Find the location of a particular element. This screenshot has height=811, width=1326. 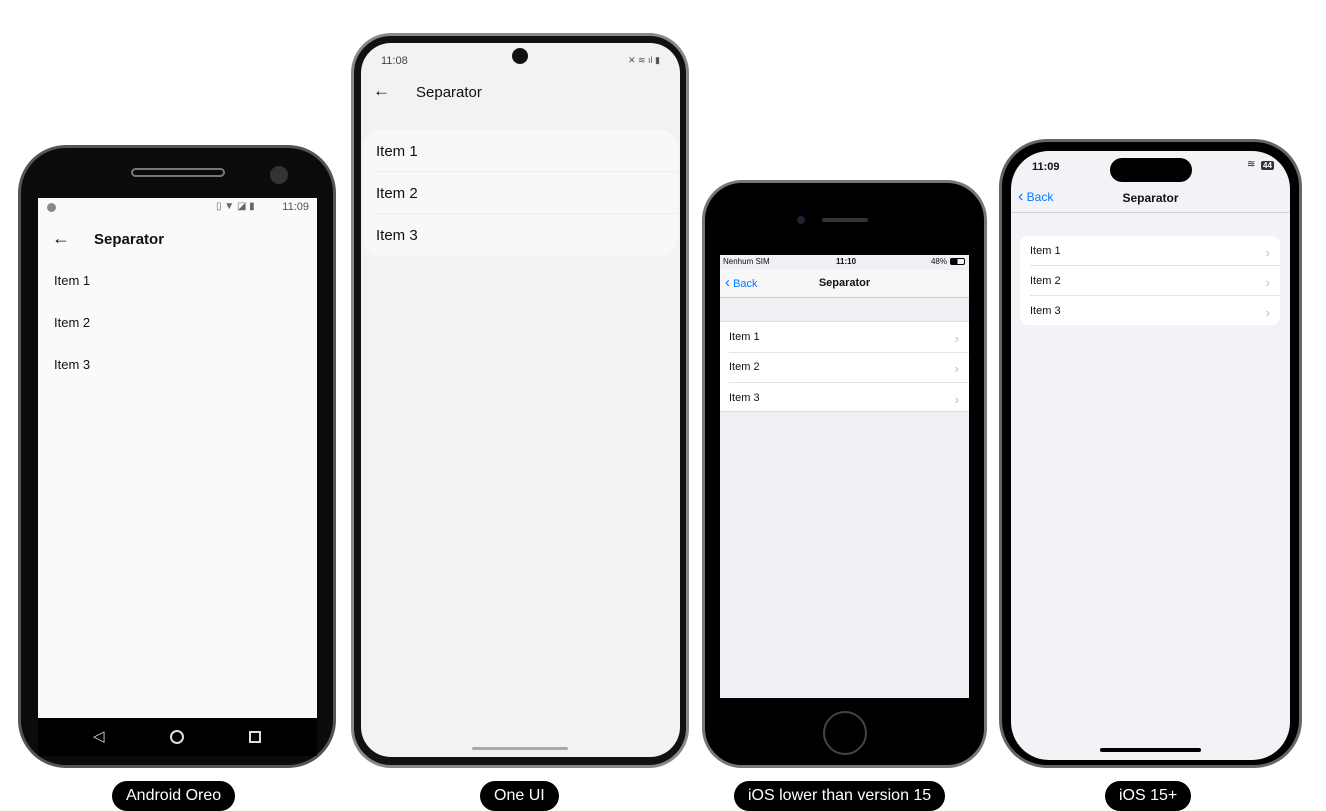

device-label: One UI is located at coordinates (519, 796).